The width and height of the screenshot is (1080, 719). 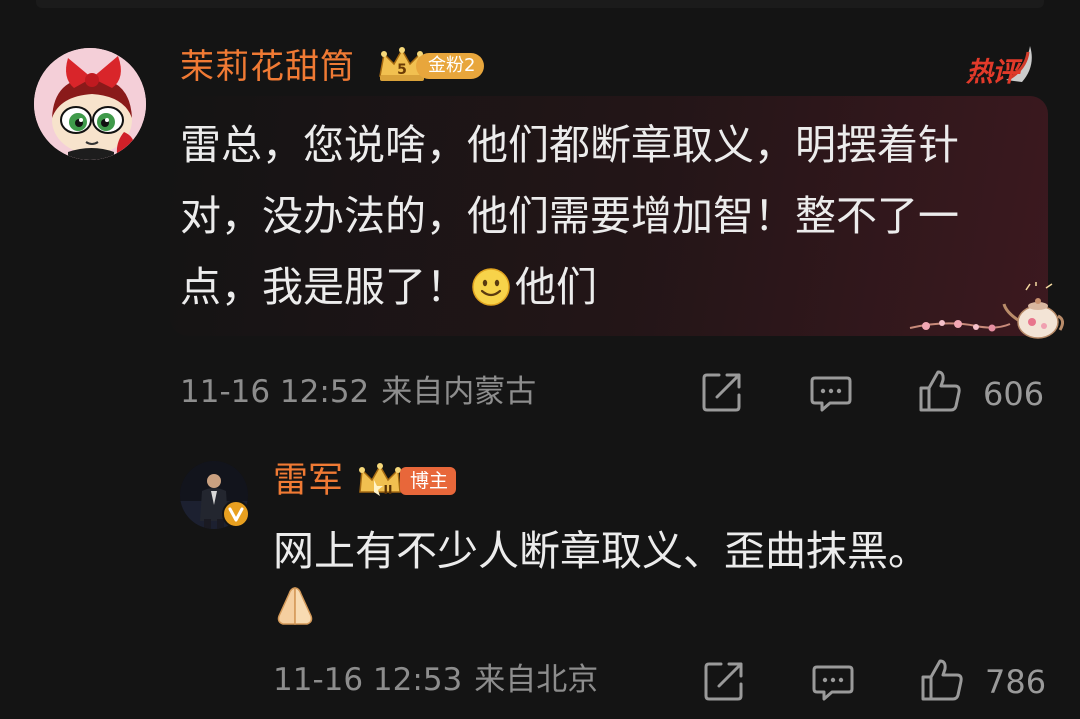 I want to click on comment-text-tail: 他们, so click(x=556, y=287).